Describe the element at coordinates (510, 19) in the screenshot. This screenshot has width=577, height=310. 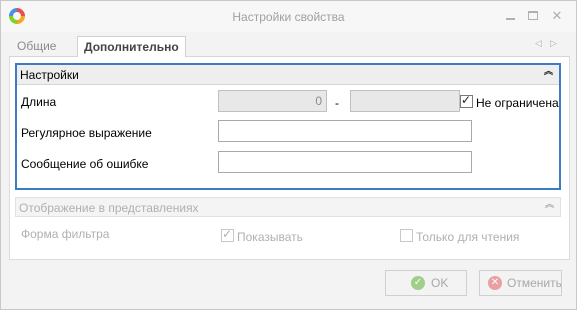
I see `minimize-icon` at that location.